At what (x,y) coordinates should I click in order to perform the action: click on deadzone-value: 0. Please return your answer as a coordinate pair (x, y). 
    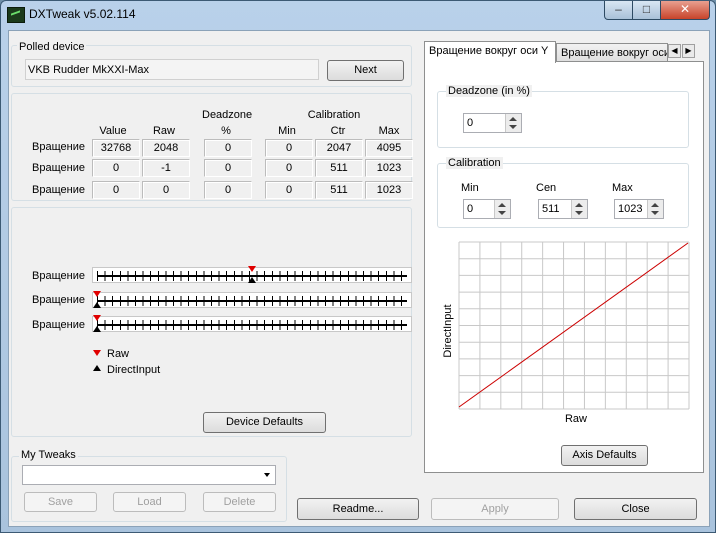
    Looking at the image, I should click on (470, 123).